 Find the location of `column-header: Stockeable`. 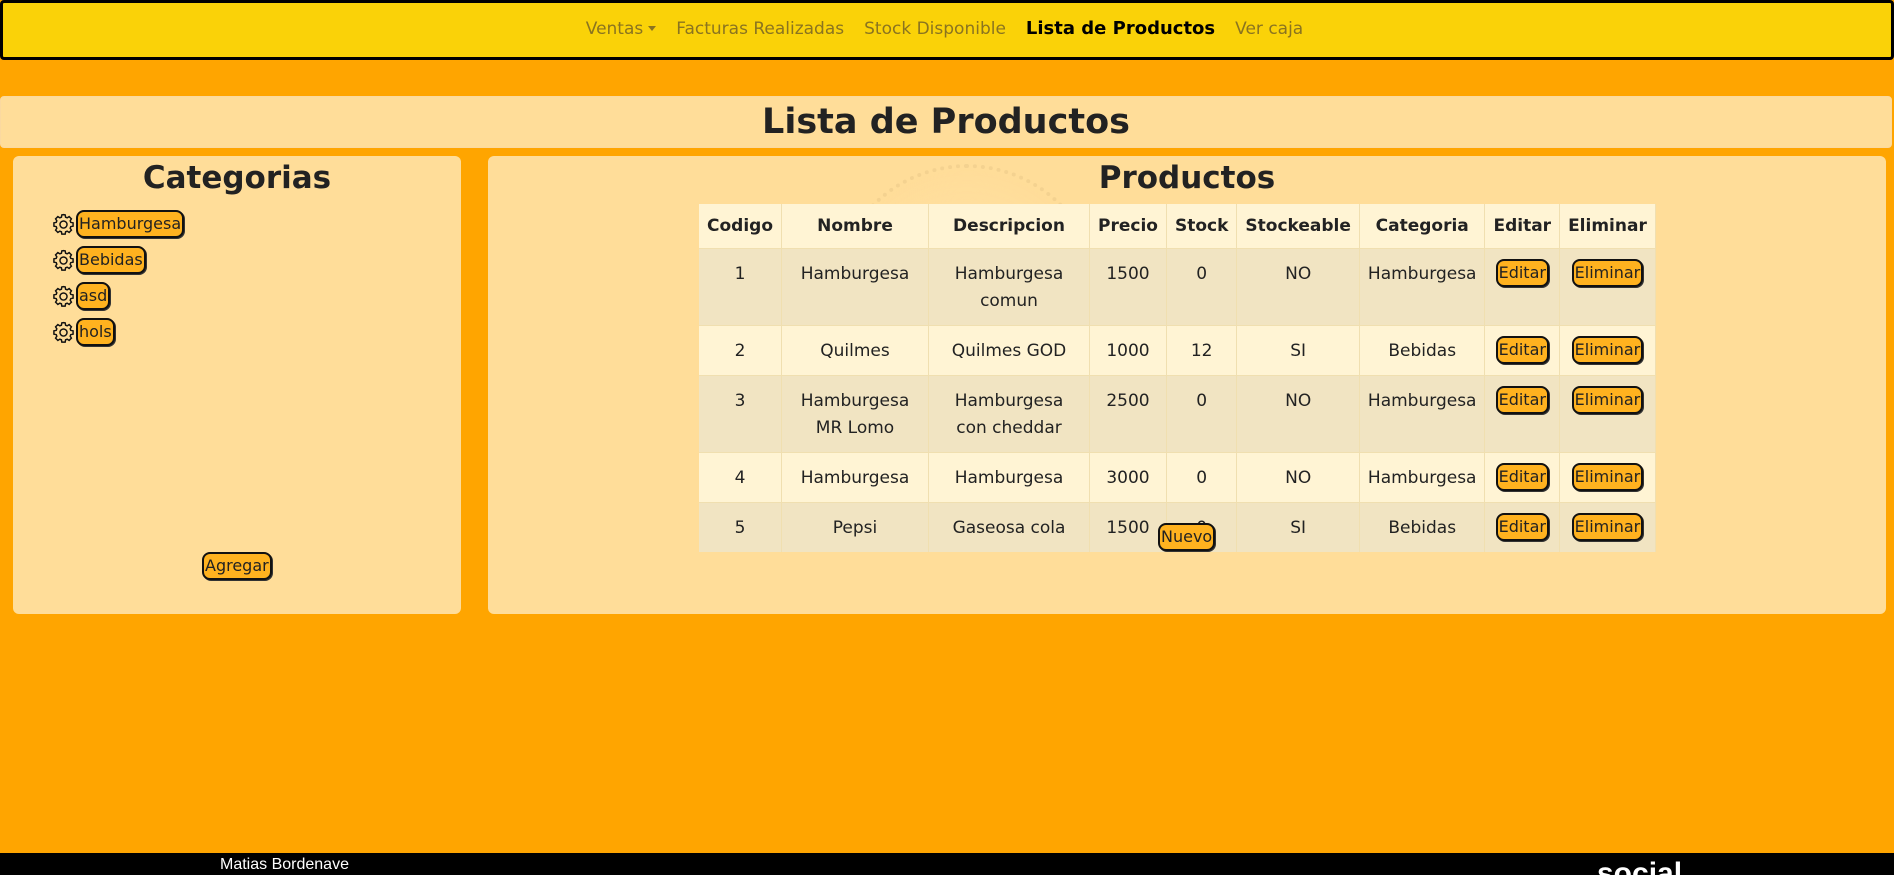

column-header: Stockeable is located at coordinates (1298, 226).